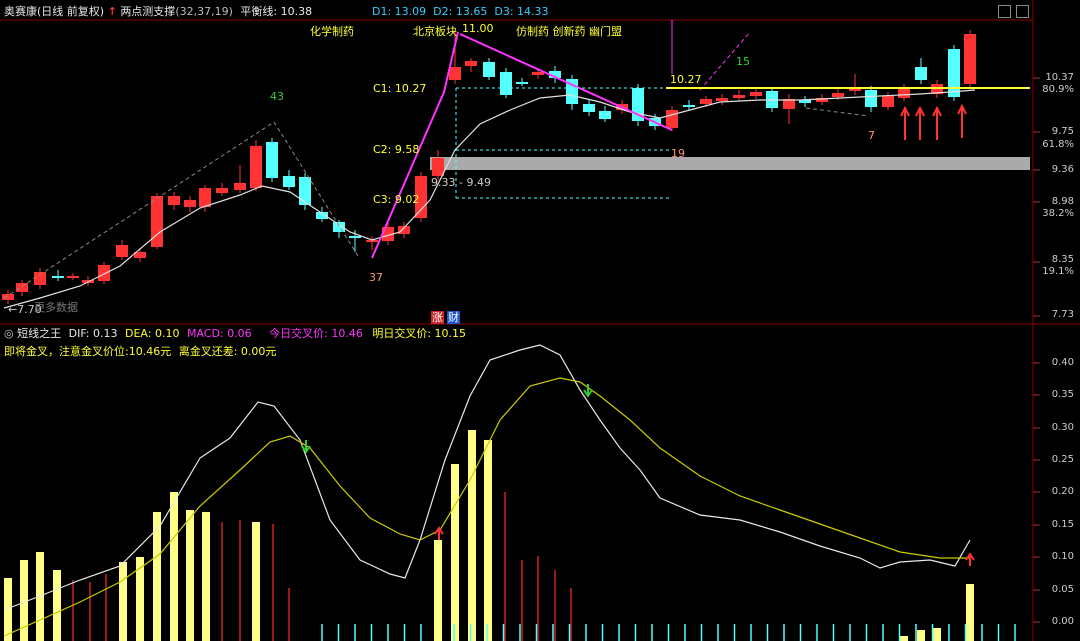  Describe the element at coordinates (112, 11) in the screenshot. I see `up-arrow-icon: ↑` at that location.